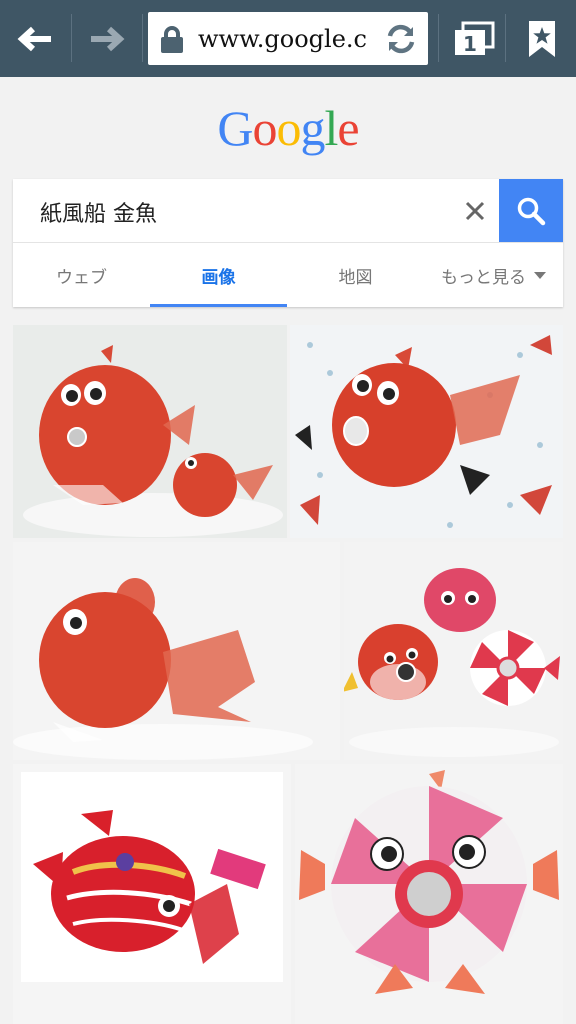 This screenshot has width=576, height=1024. What do you see at coordinates (483, 277) in the screenshot?
I see `tab-more-label: もっと見る` at bounding box center [483, 277].